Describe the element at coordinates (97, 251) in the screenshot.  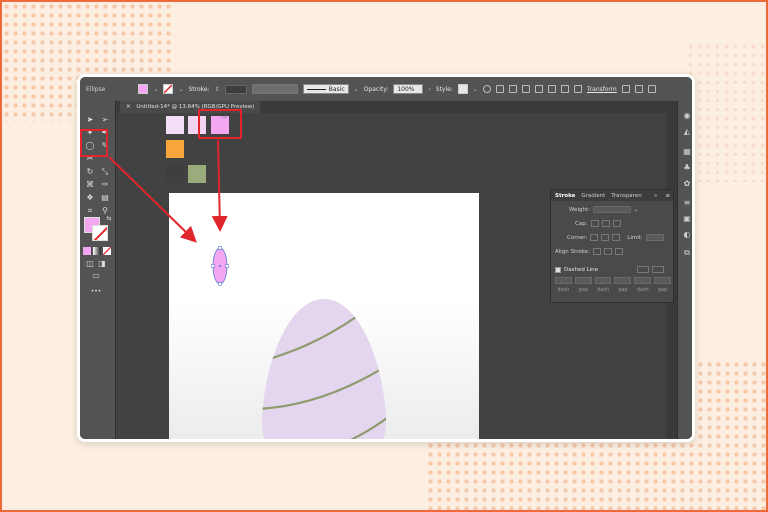
I see `gradient-mode-icon` at that location.